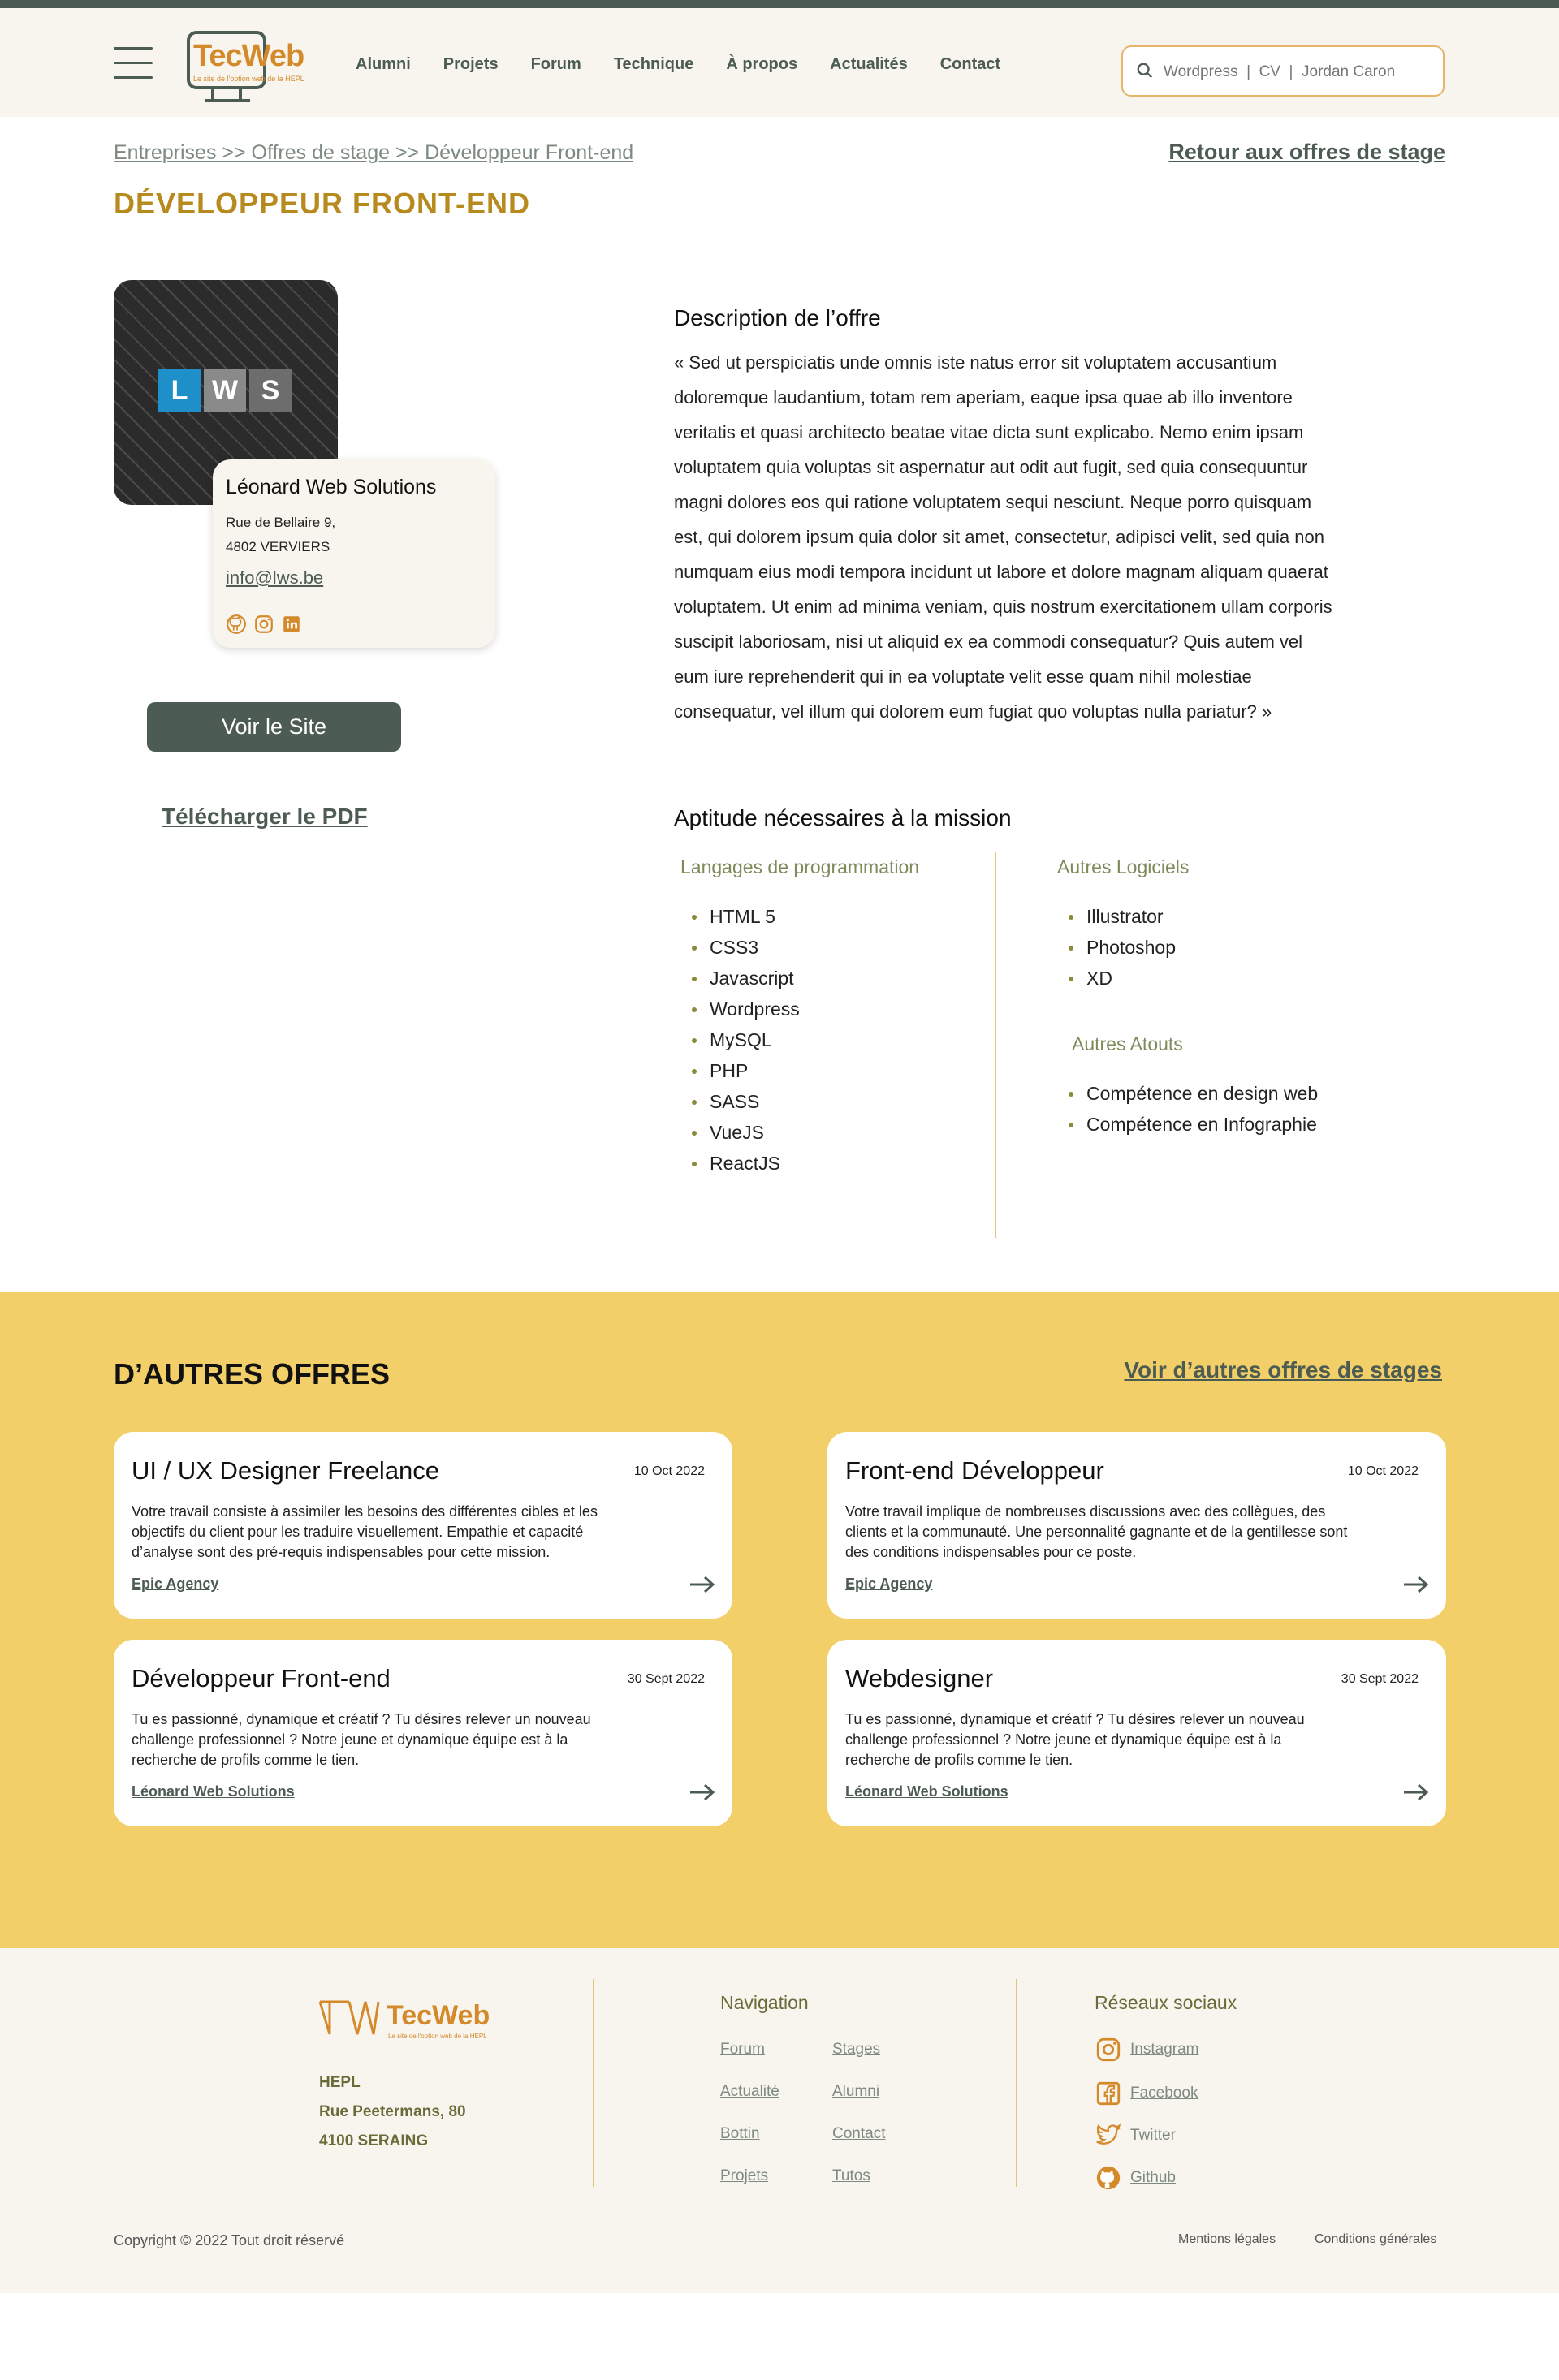  What do you see at coordinates (1298, 72) in the screenshot?
I see `search-input` at bounding box center [1298, 72].